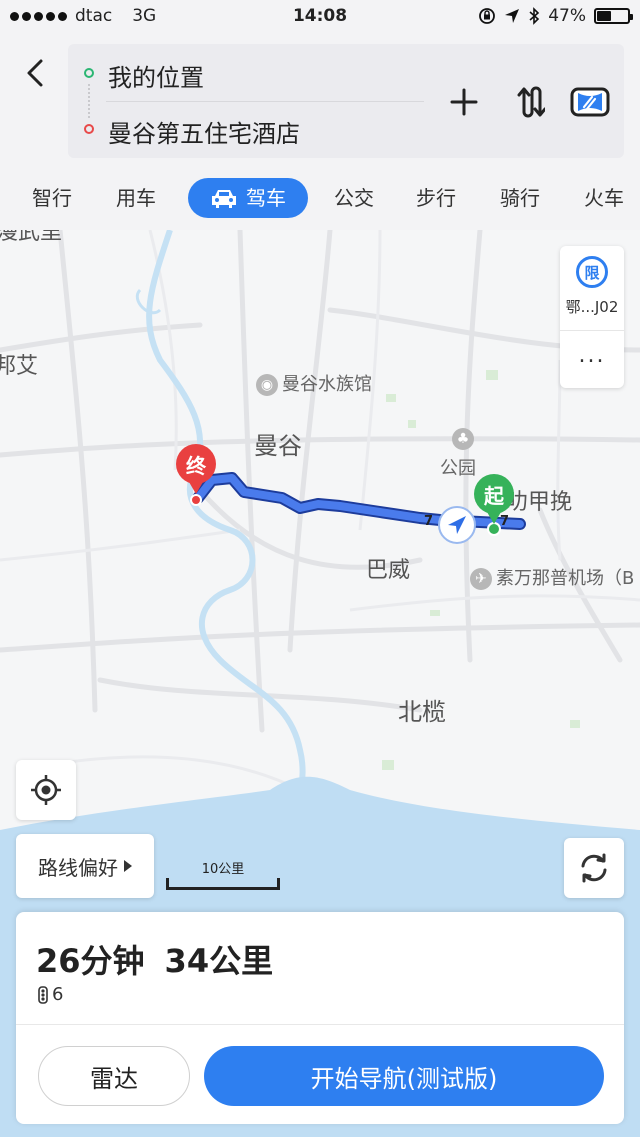  Describe the element at coordinates (520, 198) in the screenshot. I see `tab-cycle: 骑行` at that location.